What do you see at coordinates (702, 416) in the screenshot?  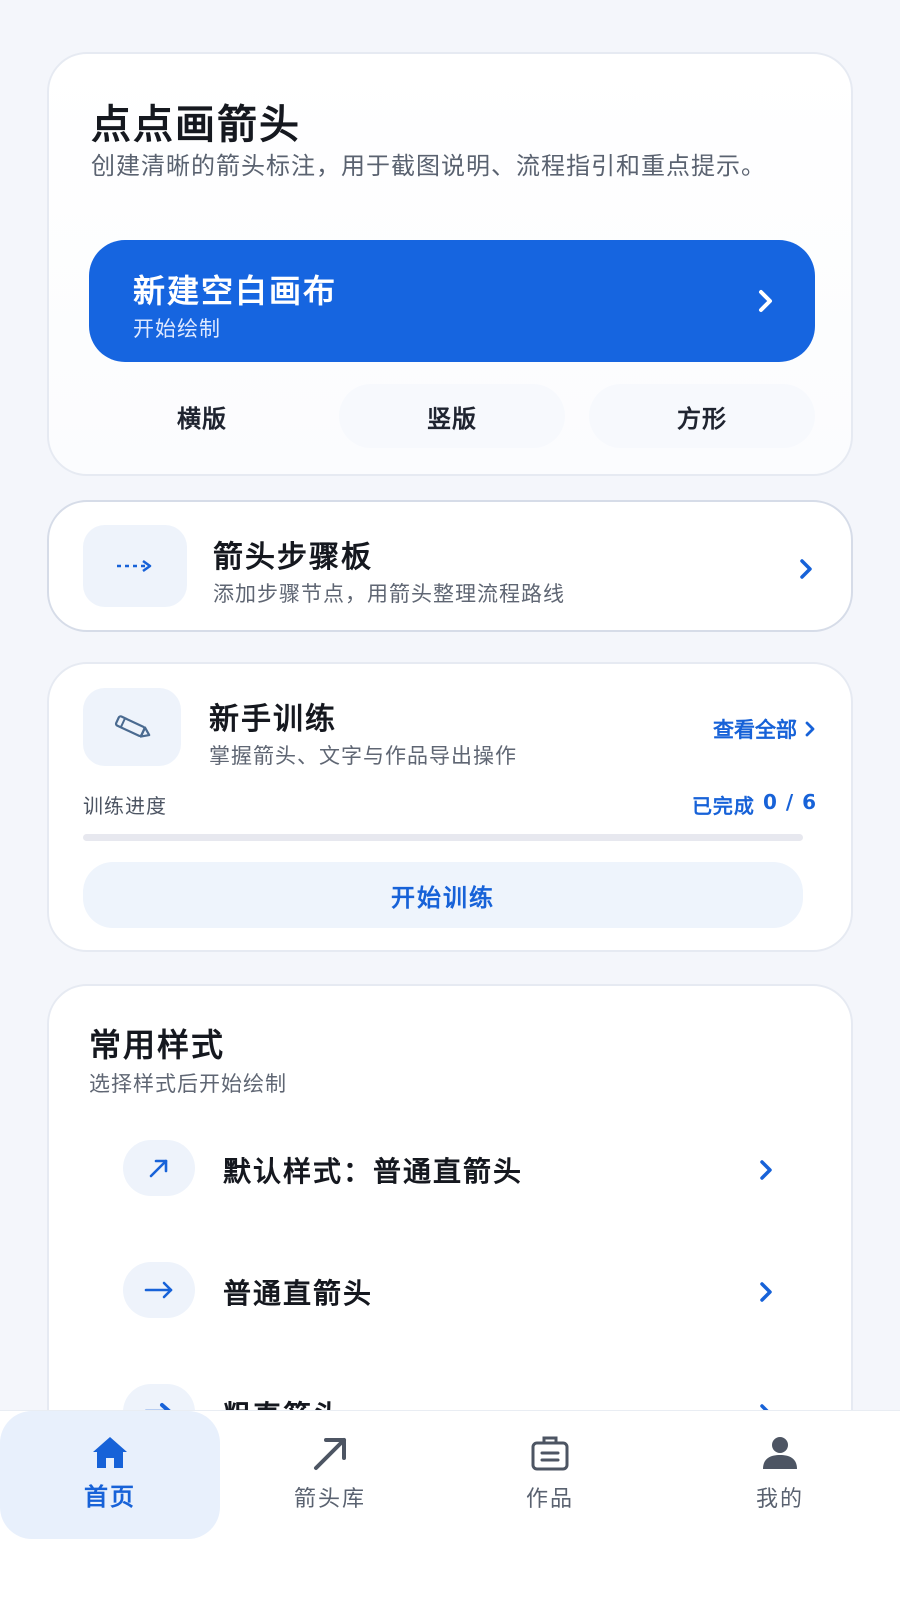 I see `format-square-button: 方形` at bounding box center [702, 416].